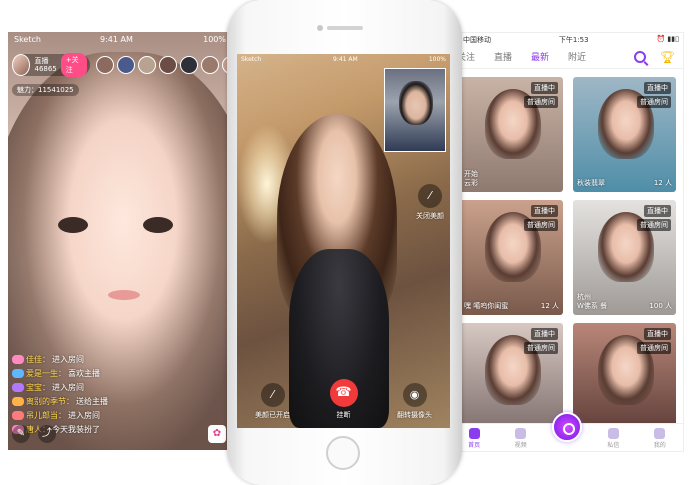 This screenshot has width=693, height=485. I want to click on charm-badge: 魅力：11541025, so click(45, 90).